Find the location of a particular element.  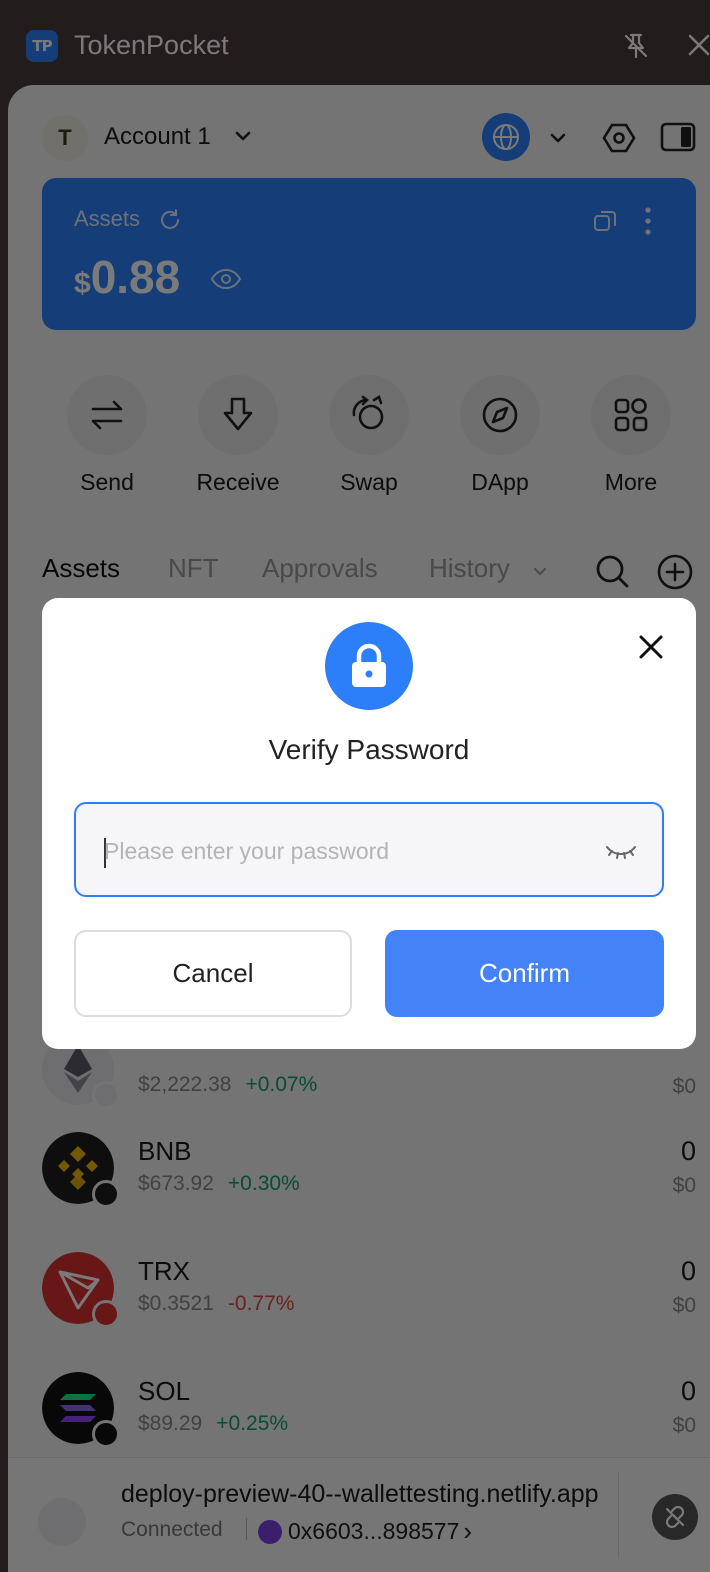

search-icon is located at coordinates (612, 571).